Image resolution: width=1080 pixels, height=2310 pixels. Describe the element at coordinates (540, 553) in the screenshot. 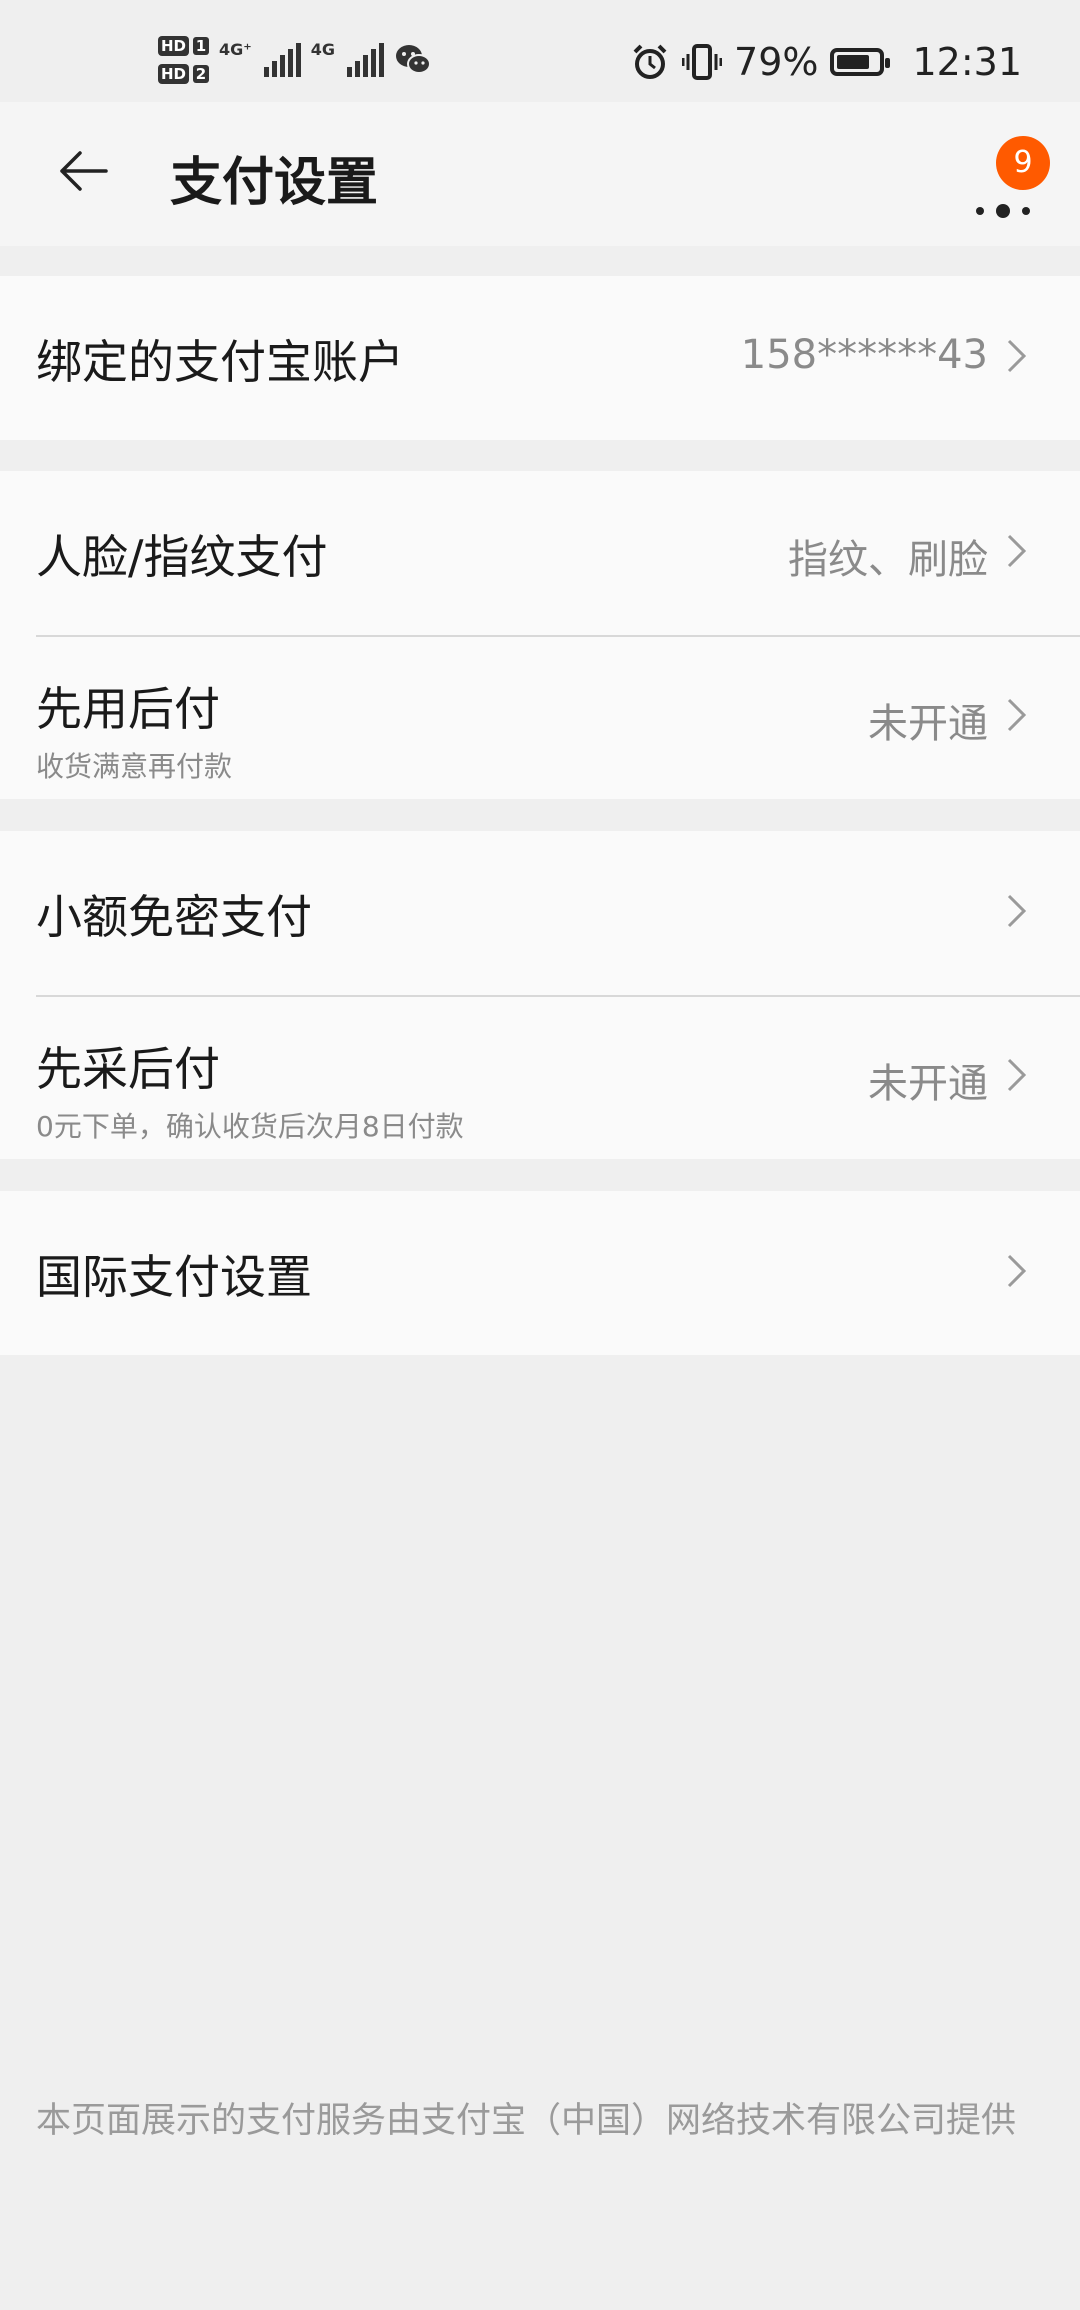

I see `biometric-pay-row: 人脸/指纹支付 指纹、刷脸` at that location.